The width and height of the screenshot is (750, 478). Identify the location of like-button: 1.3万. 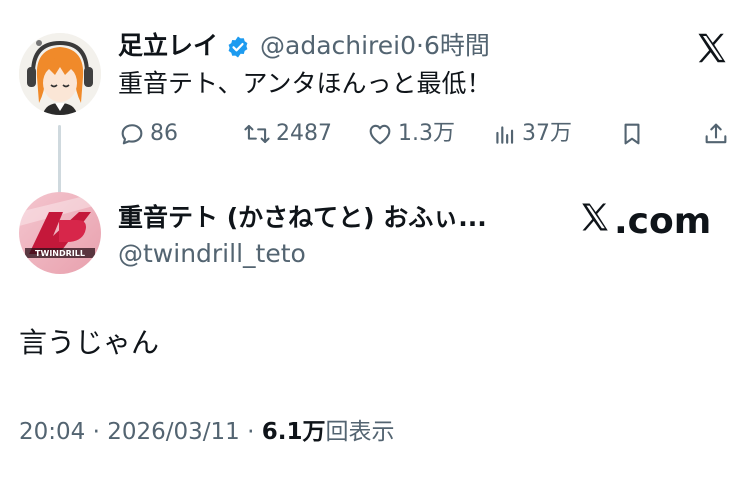
(410, 134).